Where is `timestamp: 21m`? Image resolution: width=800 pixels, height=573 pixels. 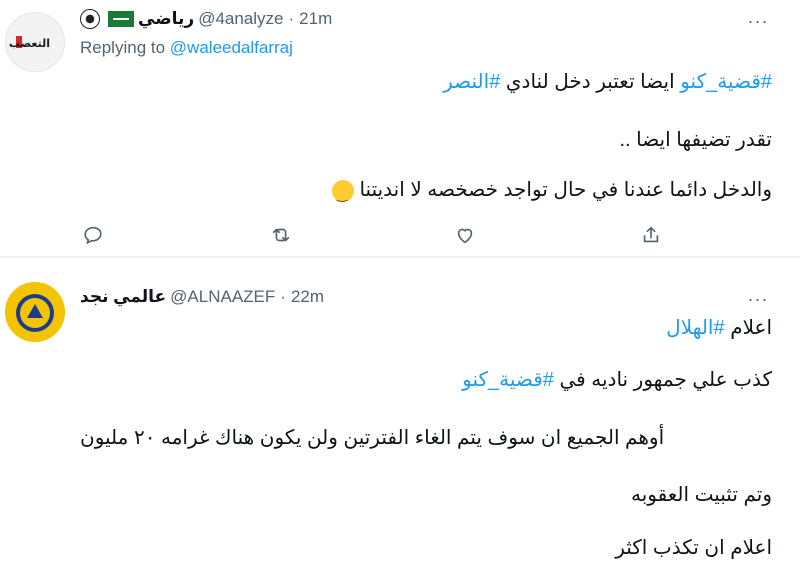 timestamp: 21m is located at coordinates (315, 19).